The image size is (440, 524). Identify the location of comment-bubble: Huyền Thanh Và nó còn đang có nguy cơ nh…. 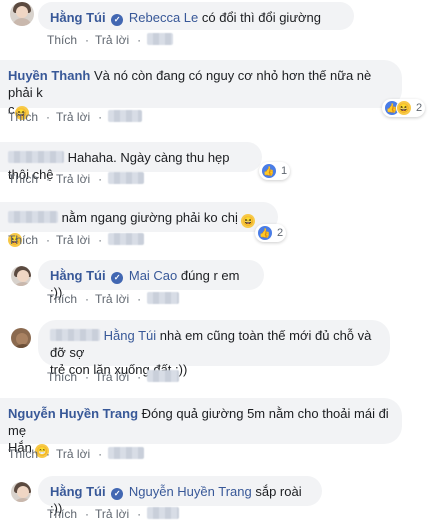
(201, 90).